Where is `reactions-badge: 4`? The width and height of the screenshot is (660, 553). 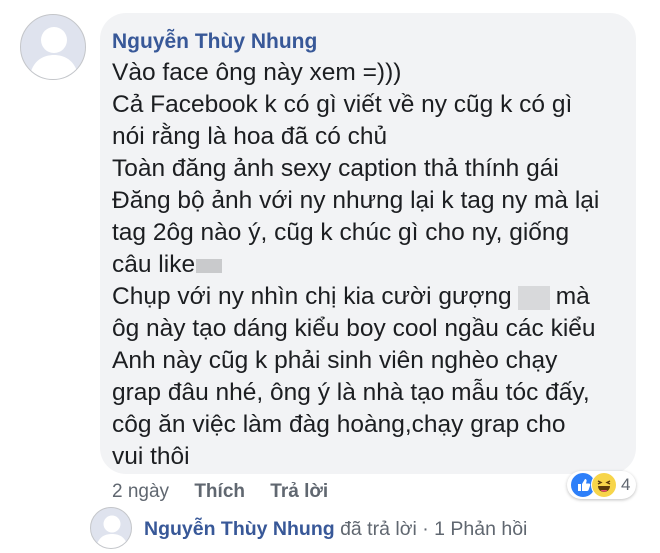
reactions-badge: 4 is located at coordinates (602, 485).